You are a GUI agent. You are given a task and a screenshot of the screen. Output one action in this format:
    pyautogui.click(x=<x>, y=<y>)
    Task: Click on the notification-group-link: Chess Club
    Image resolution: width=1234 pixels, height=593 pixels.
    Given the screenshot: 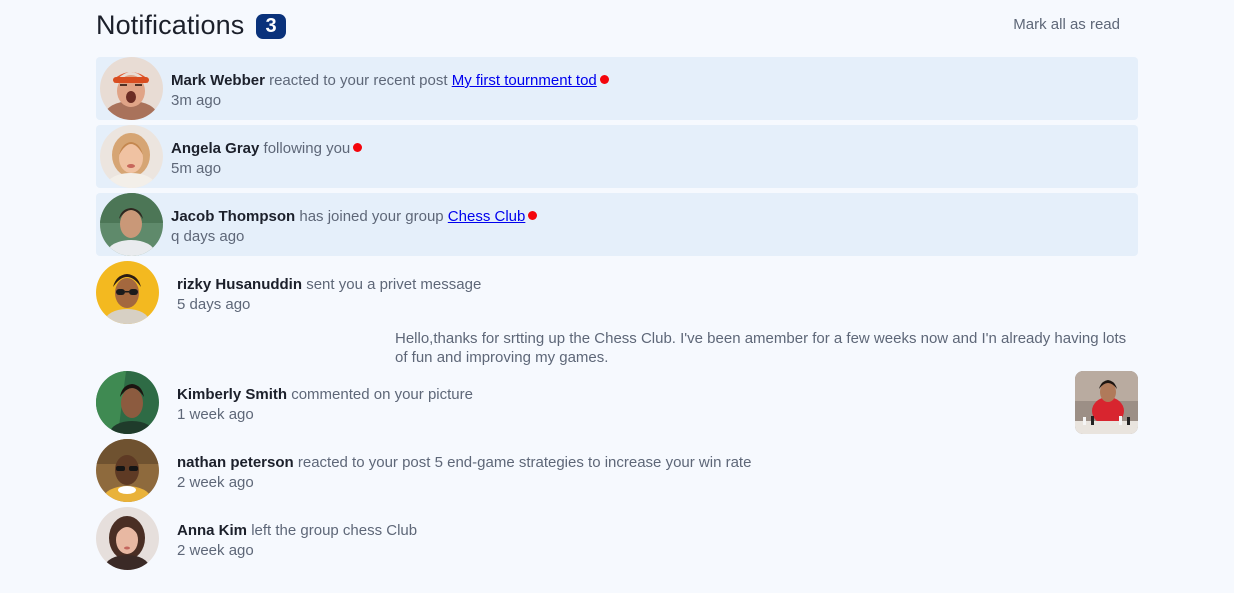 What is the action you would take?
    pyautogui.click(x=487, y=216)
    